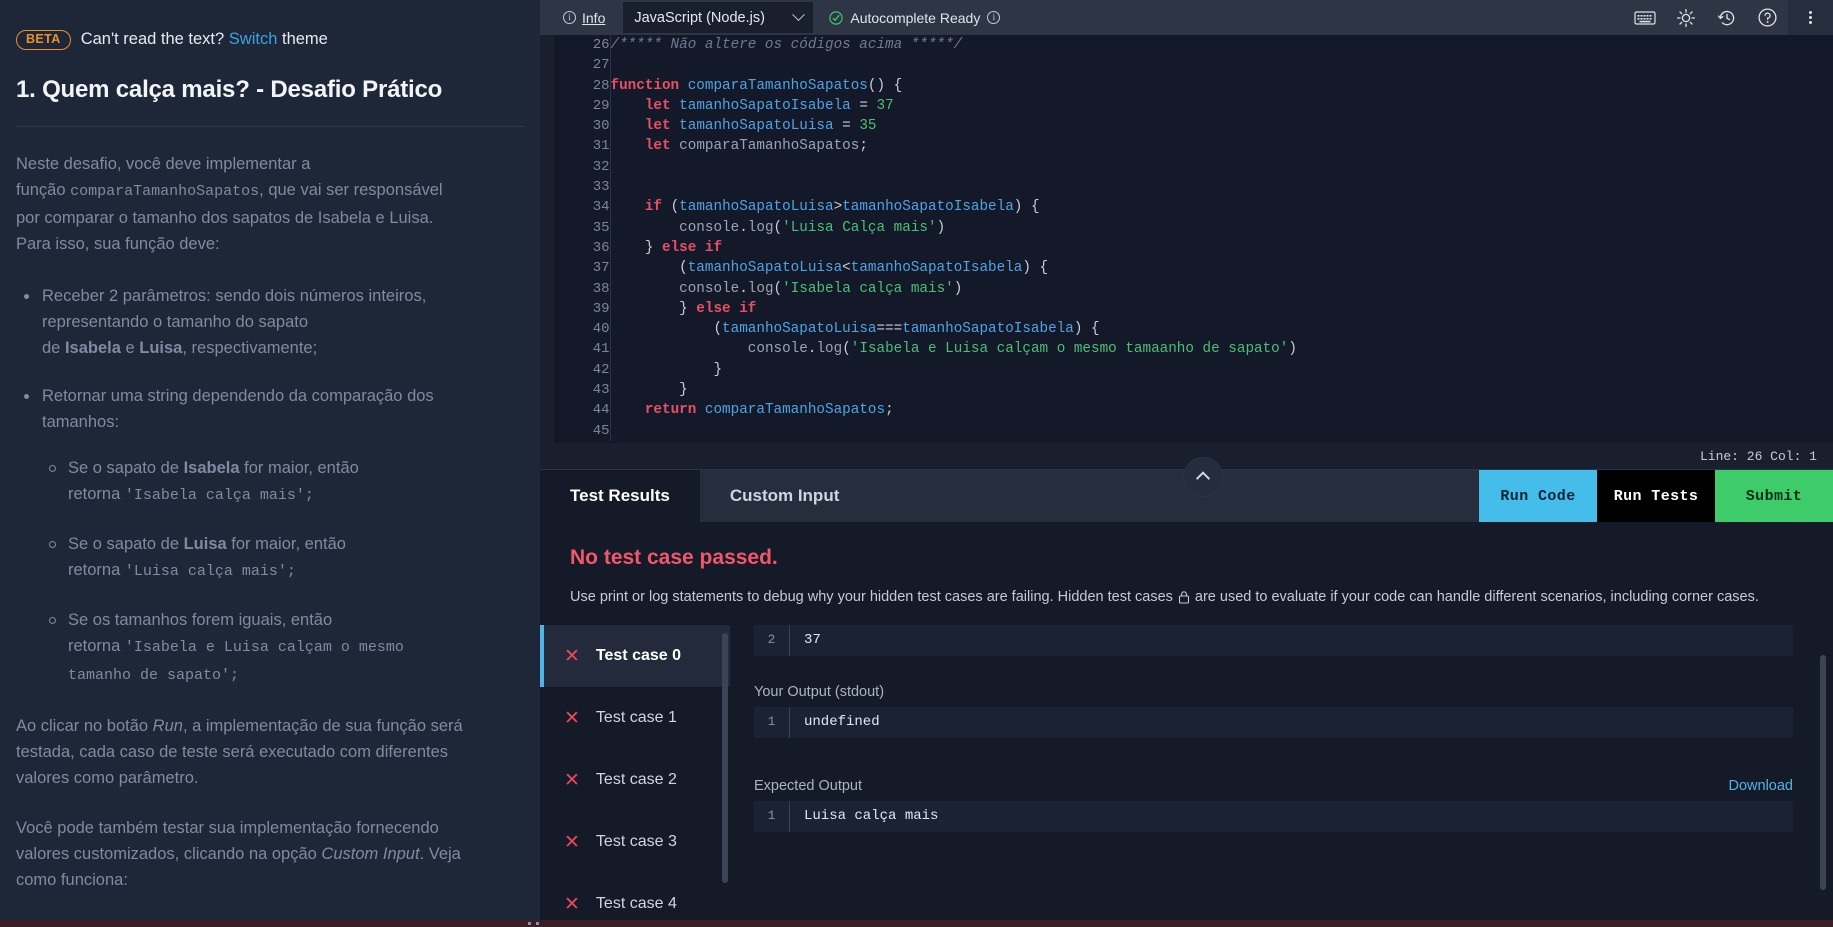 This screenshot has height=927, width=1833. I want to click on chevron-up-icon, so click(1203, 478).